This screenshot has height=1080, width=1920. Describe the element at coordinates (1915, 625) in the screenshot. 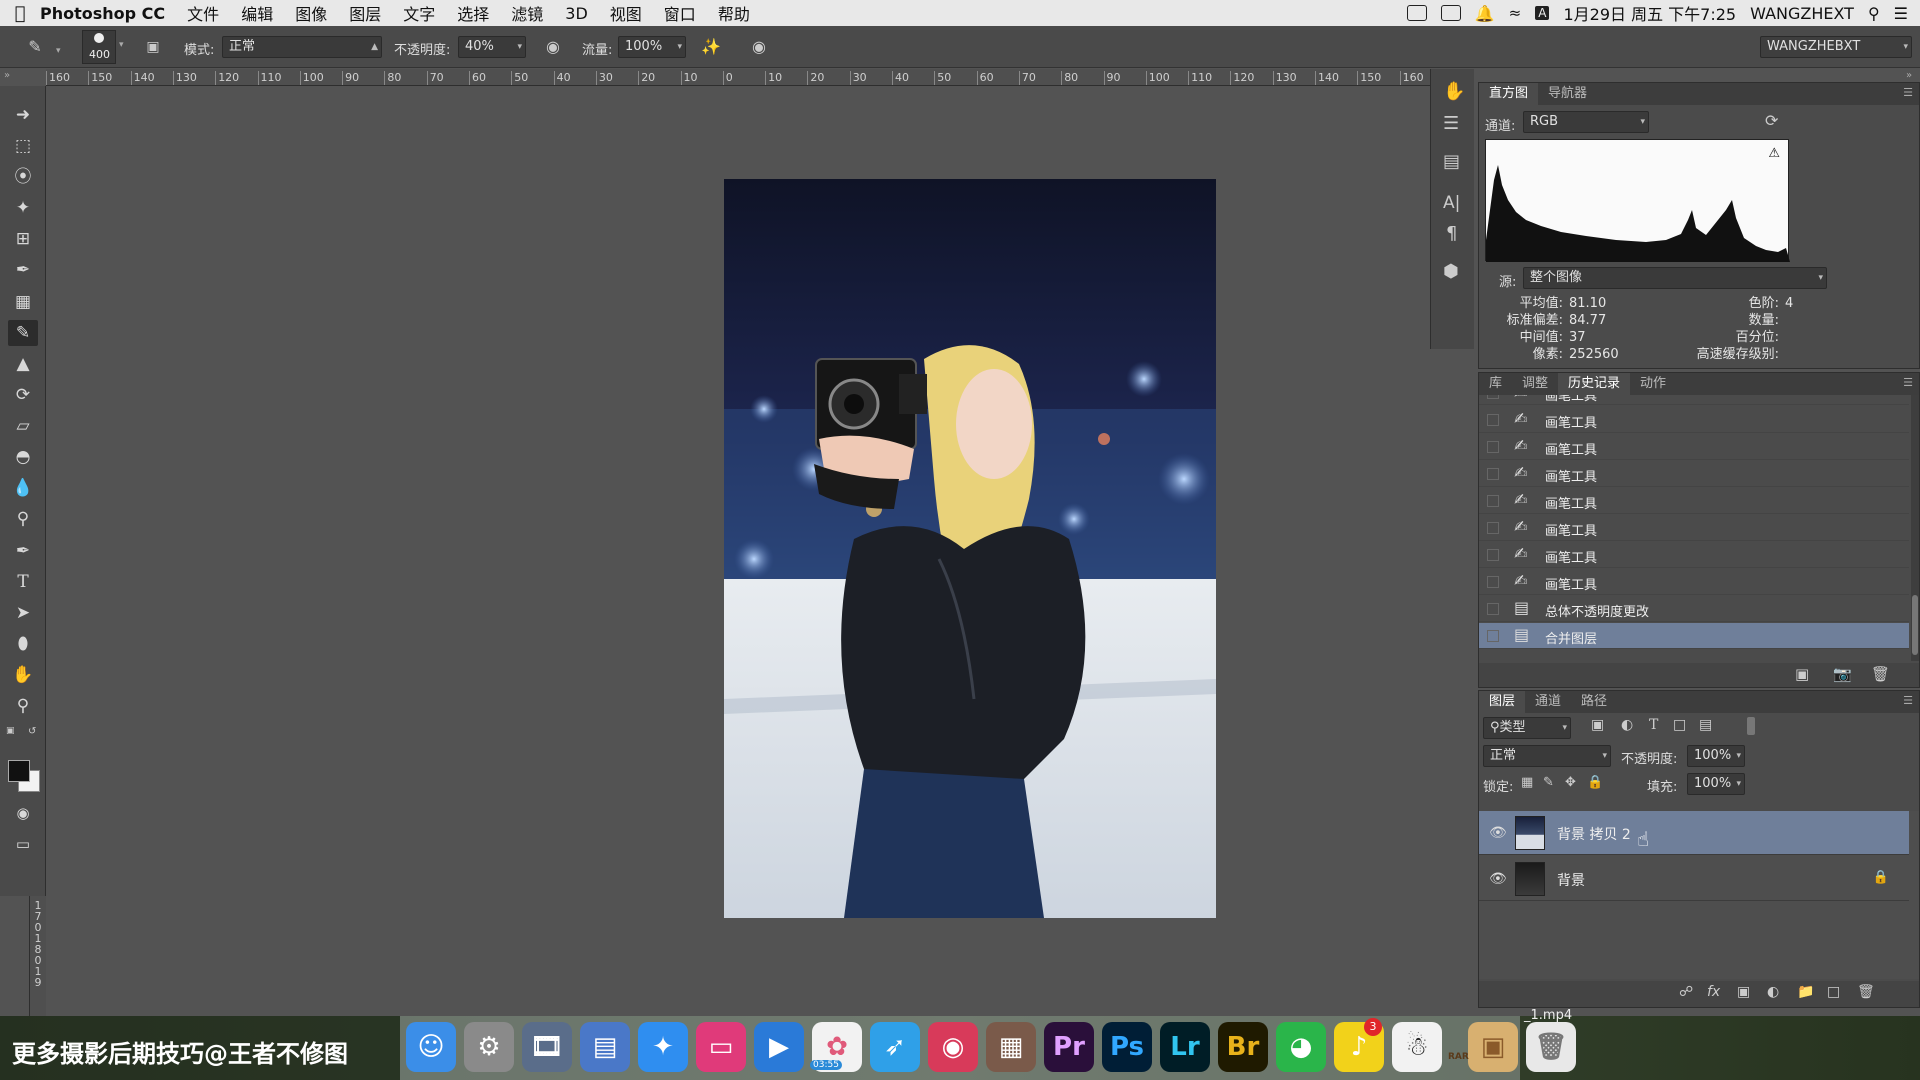

I see `history-scrollbar-thumb` at that location.